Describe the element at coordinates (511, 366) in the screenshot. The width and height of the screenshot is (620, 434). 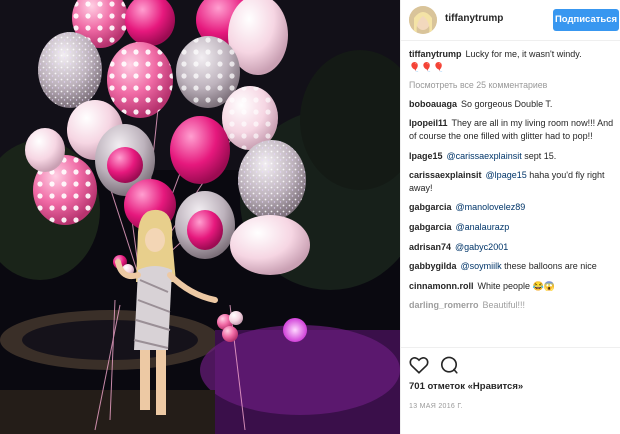
I see `action-bar` at that location.